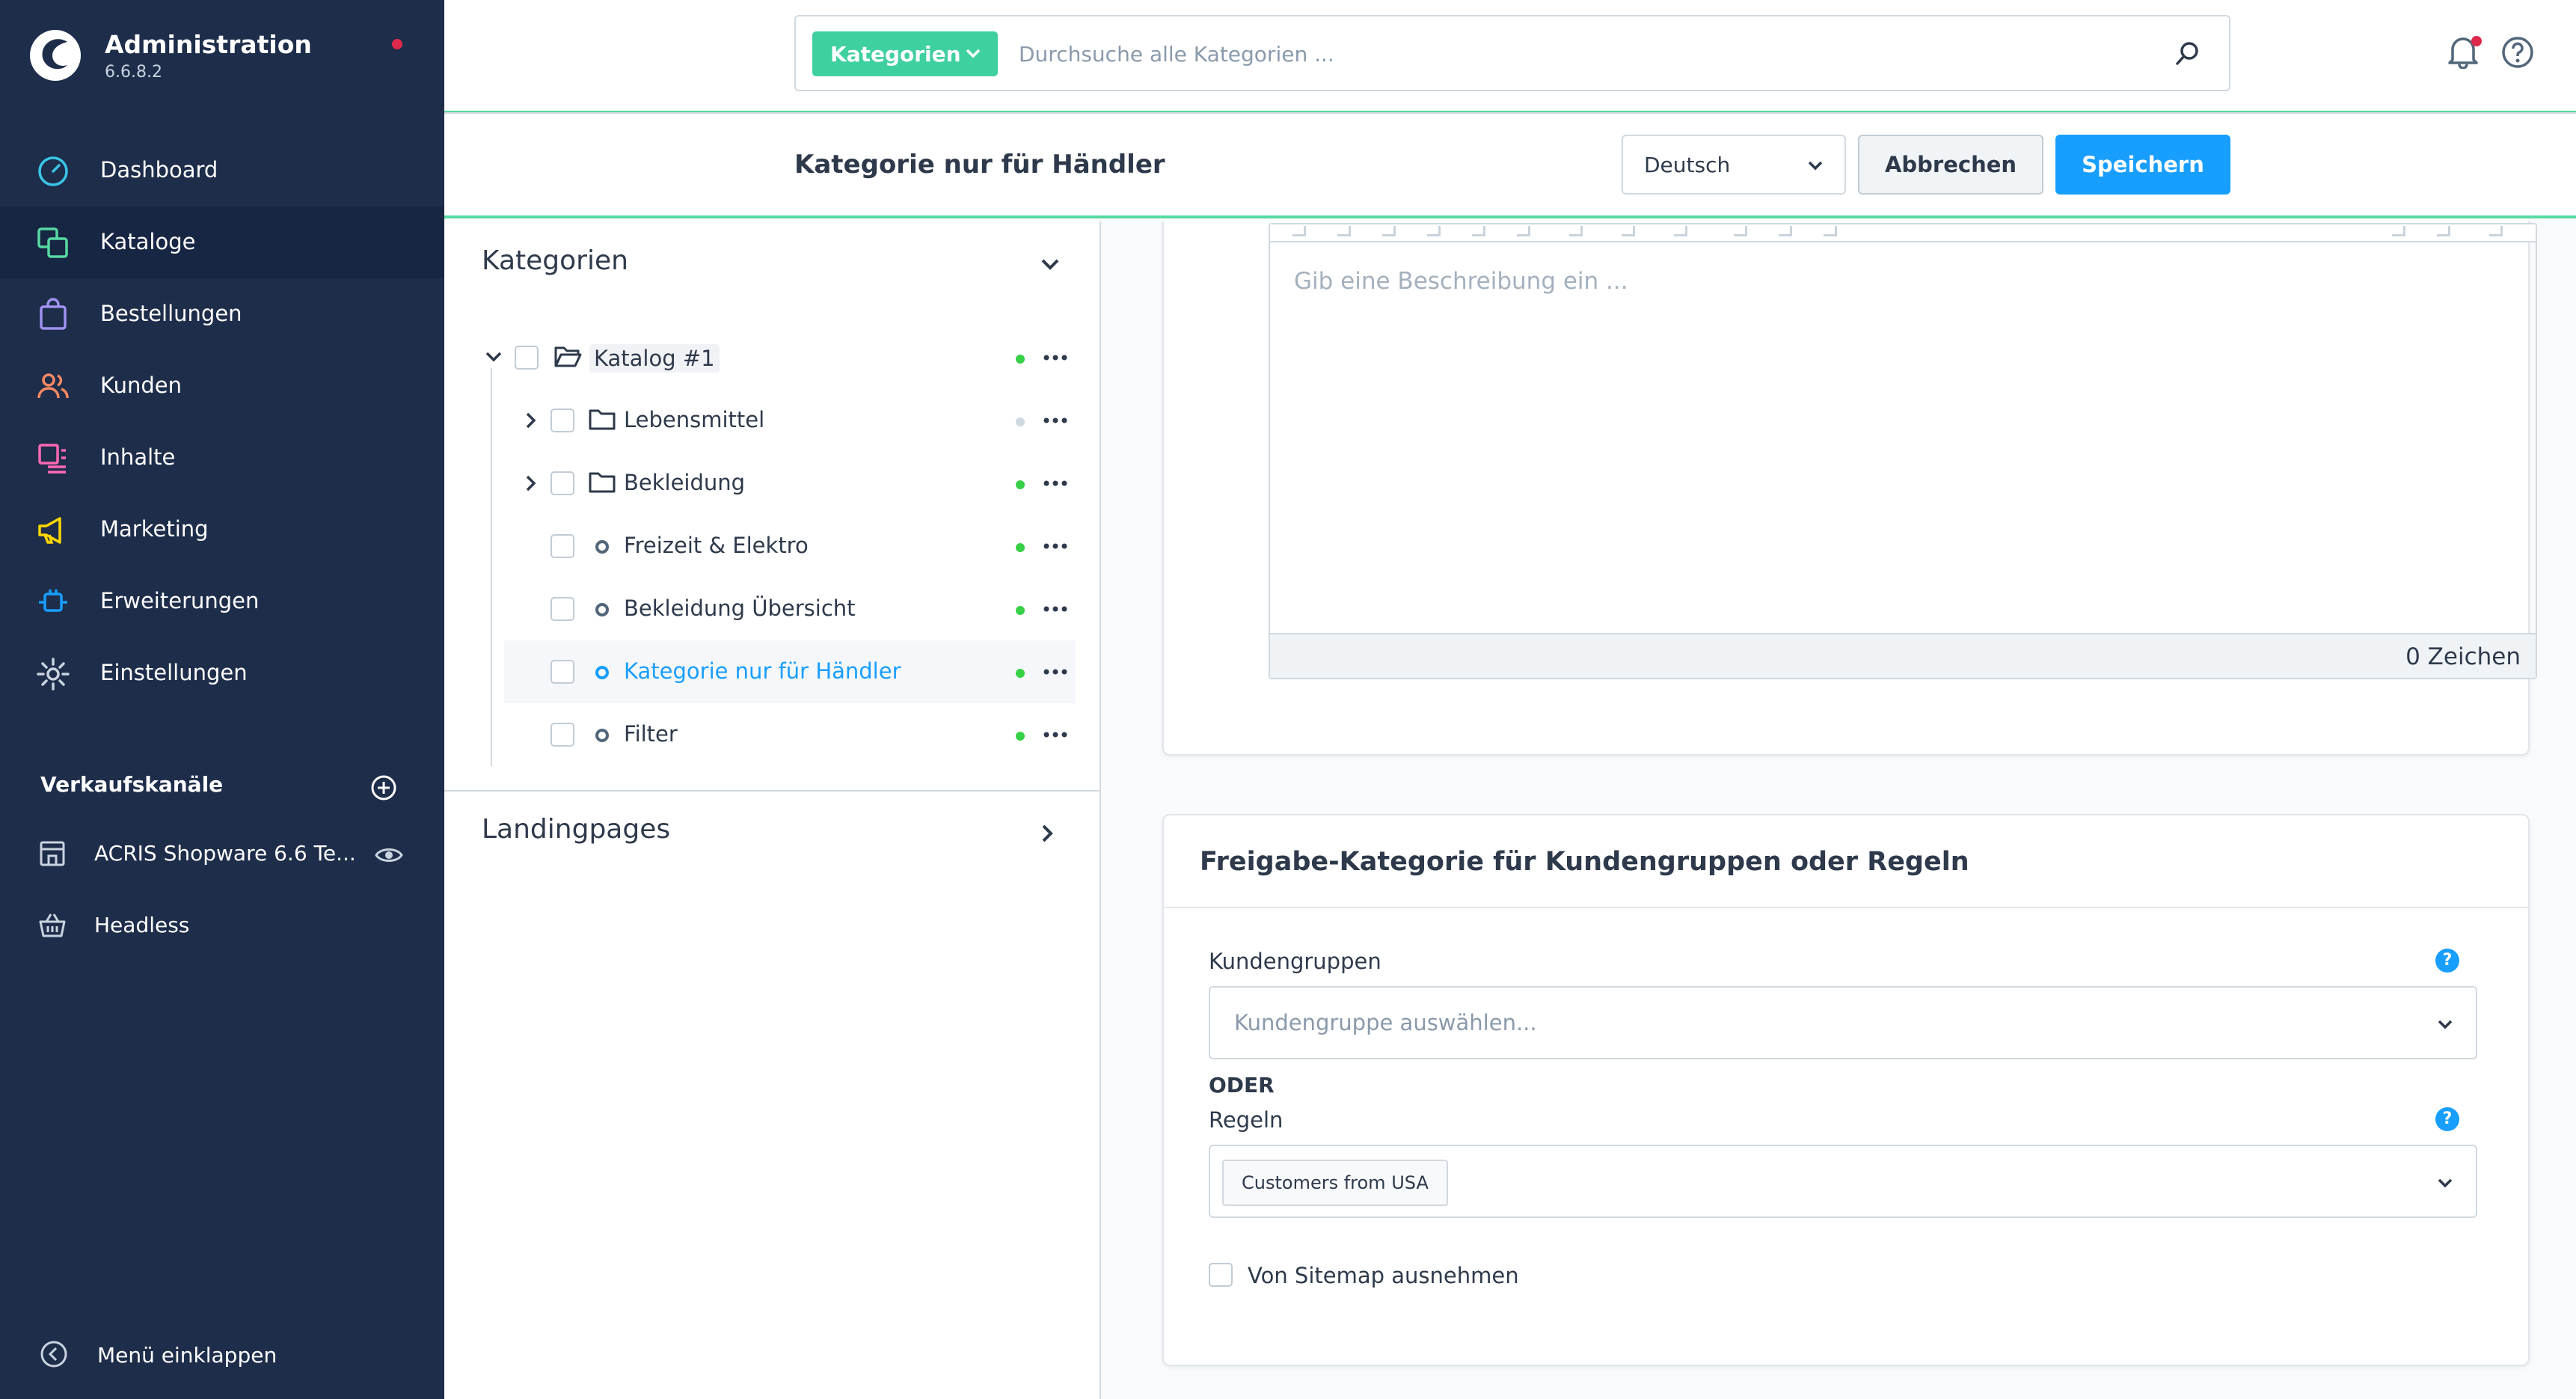 This screenshot has height=1399, width=2576. Describe the element at coordinates (383, 788) in the screenshot. I see `add-sales-channel-icon` at that location.